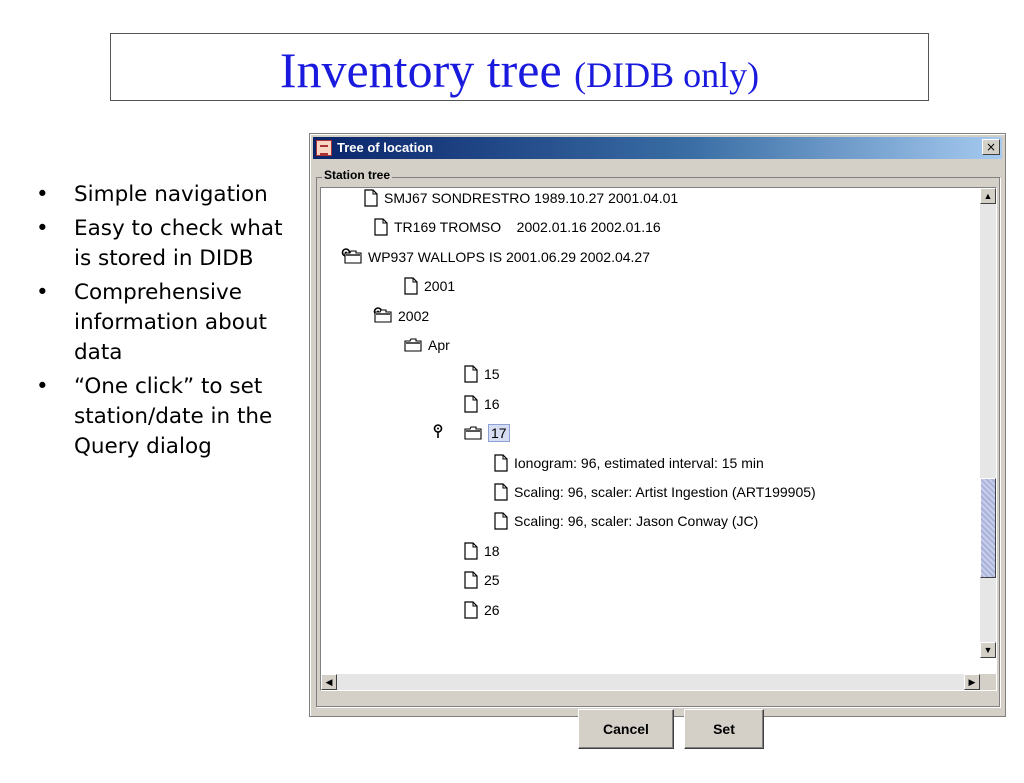 This screenshot has width=1024, height=783. Describe the element at coordinates (487, 432) in the screenshot. I see `tree-node: 17` at that location.